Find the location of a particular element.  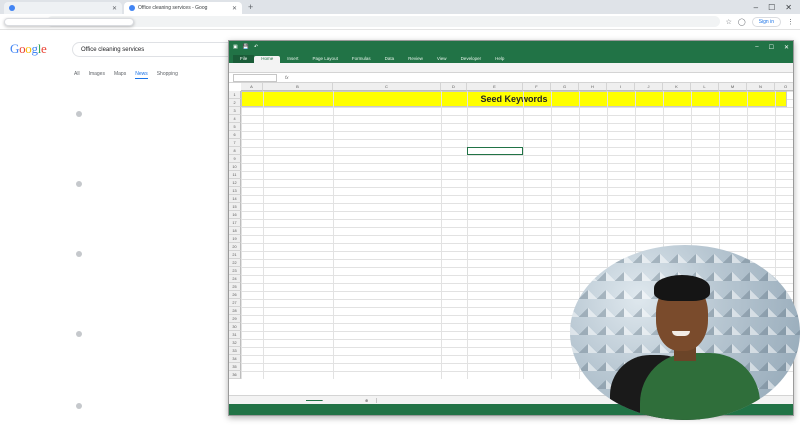

column-header: N is located at coordinates (761, 87).